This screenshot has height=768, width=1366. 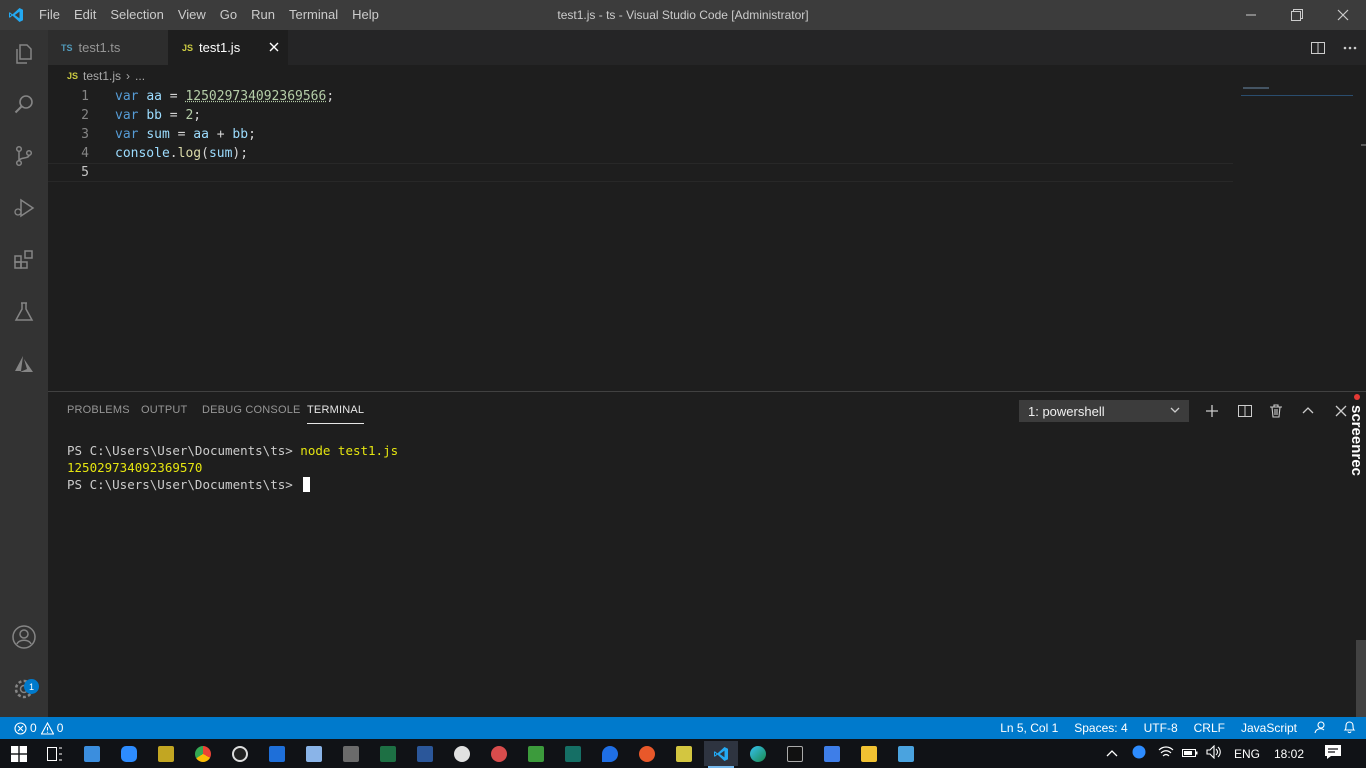 I want to click on windows-start-icon, so click(x=19, y=753).